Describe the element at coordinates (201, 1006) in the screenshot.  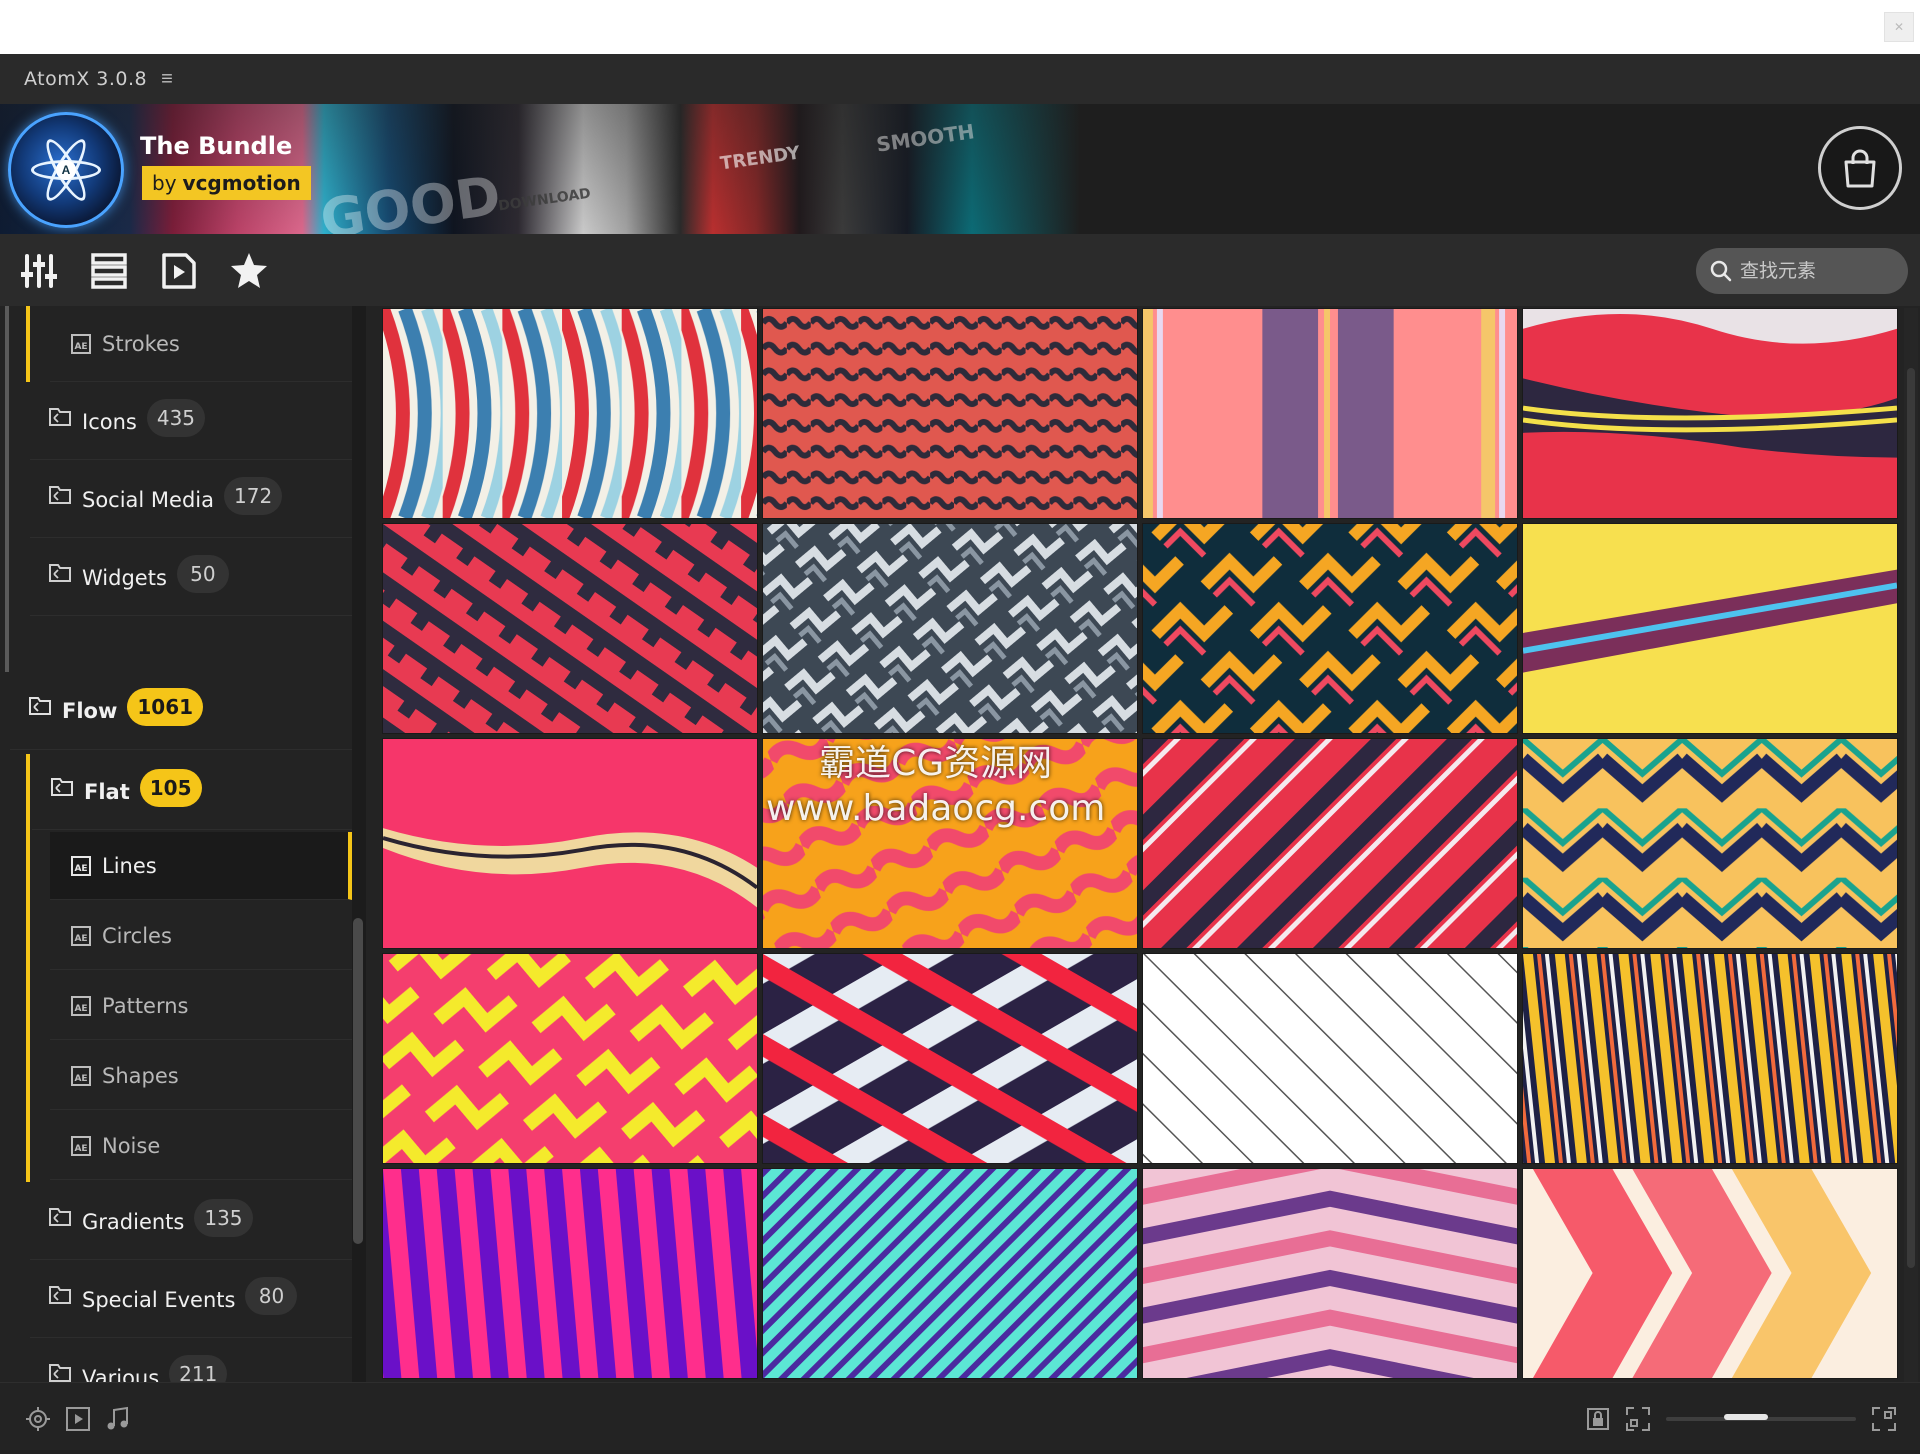
I see `sidebar-item-patterns: AE Patterns` at that location.